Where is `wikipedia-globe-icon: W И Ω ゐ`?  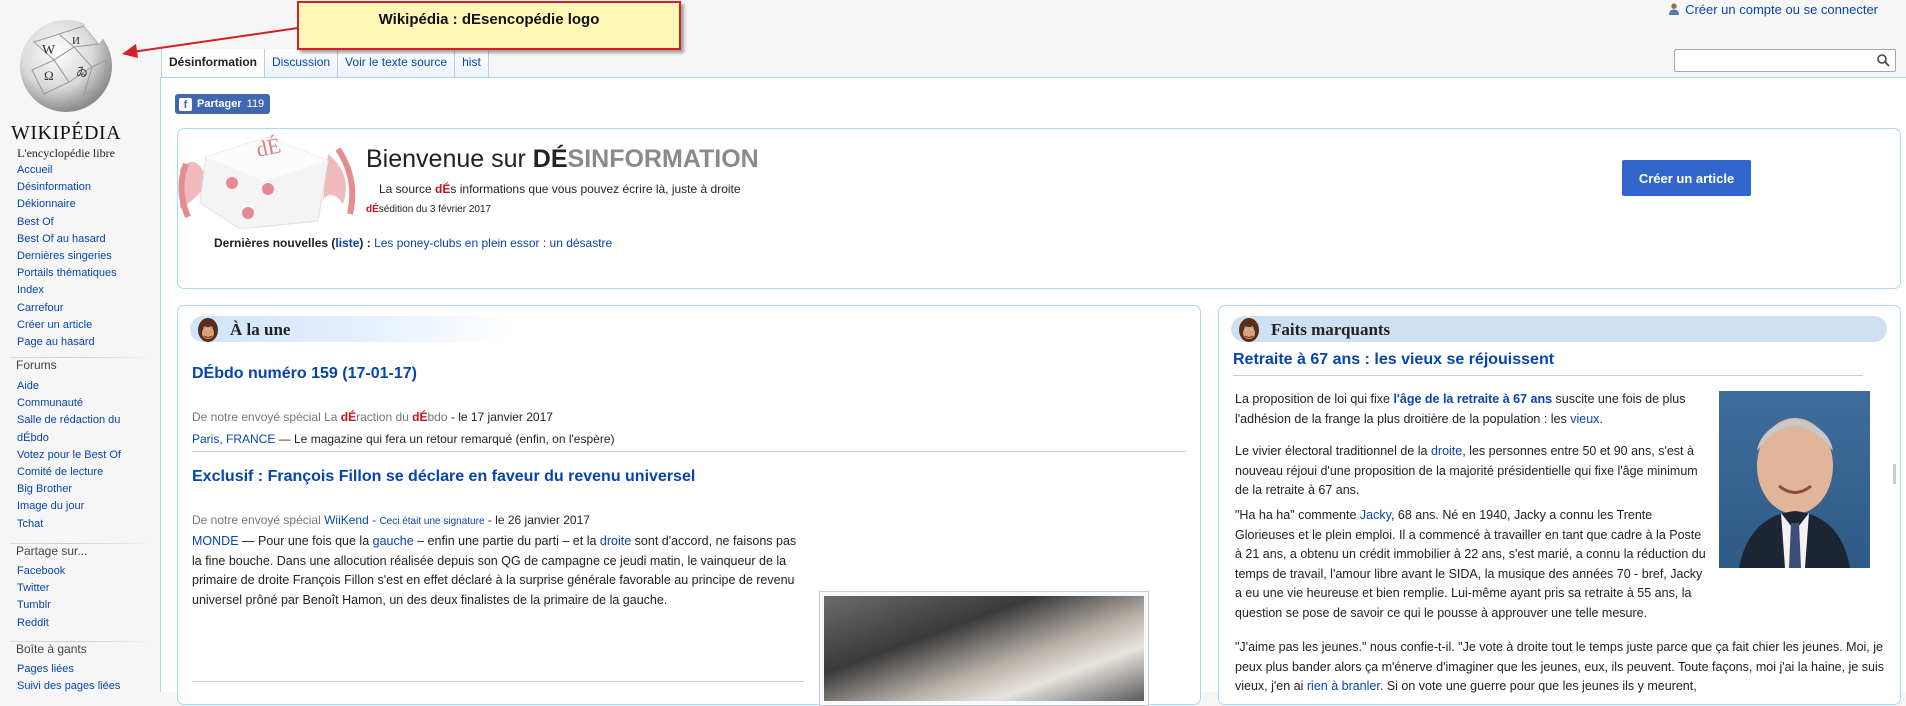
wikipedia-globe-icon: W И Ω ゐ is located at coordinates (66, 65).